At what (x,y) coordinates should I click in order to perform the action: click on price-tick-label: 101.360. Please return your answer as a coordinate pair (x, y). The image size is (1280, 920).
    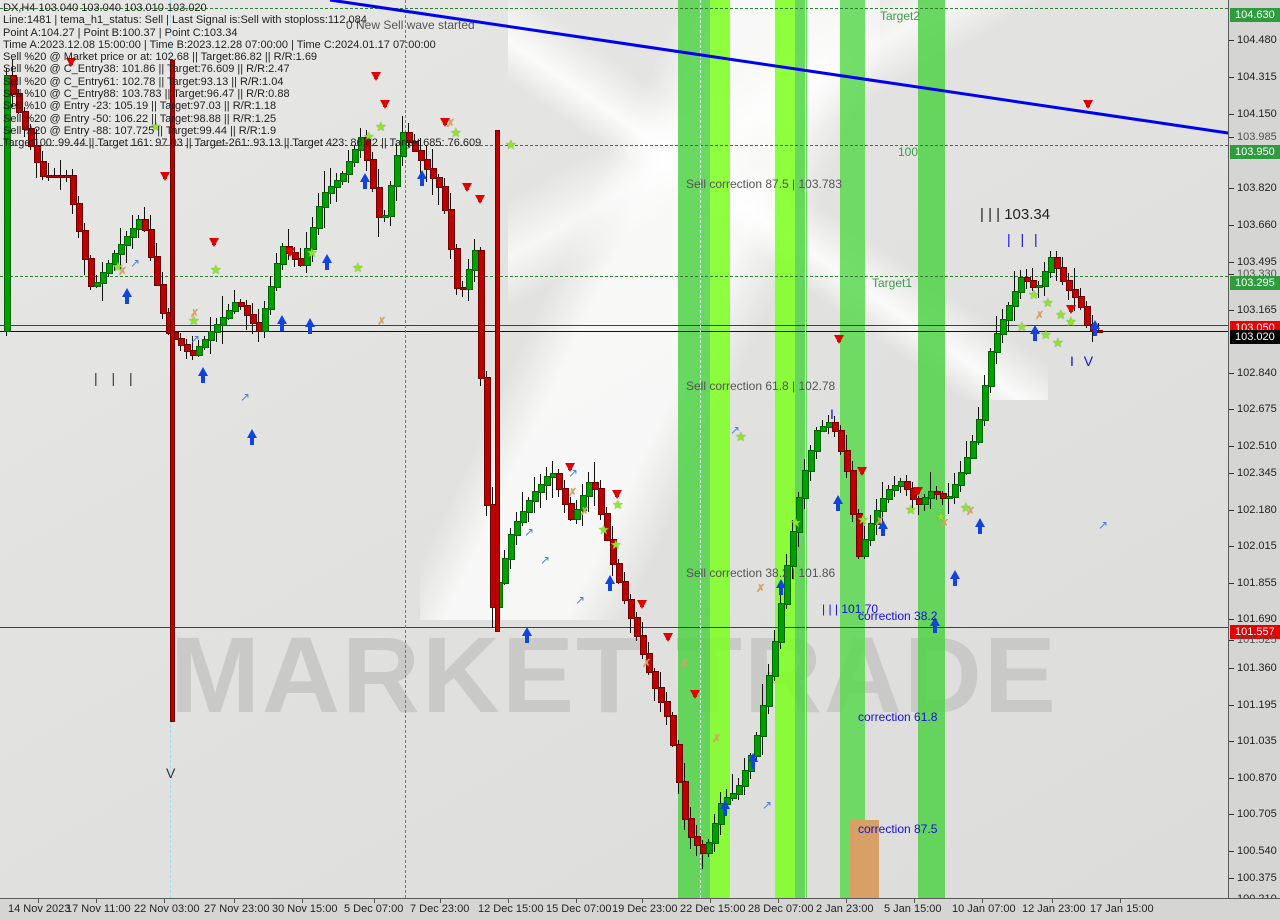
    Looking at the image, I should click on (1257, 668).